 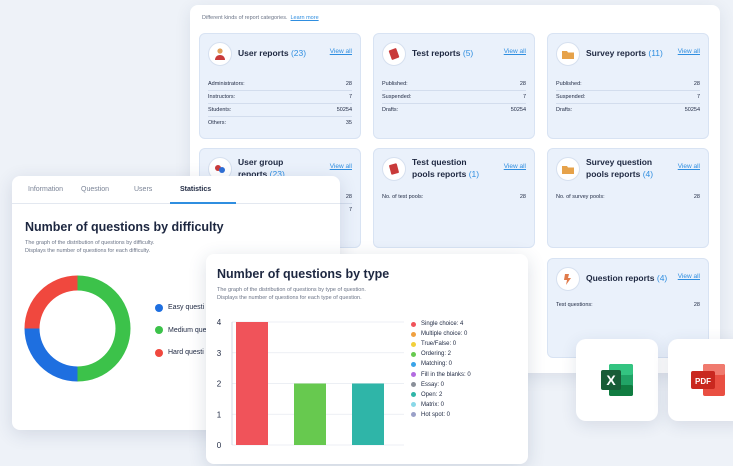 What do you see at coordinates (272, 53) in the screenshot?
I see `user-reports-title: User reports (23)` at bounding box center [272, 53].